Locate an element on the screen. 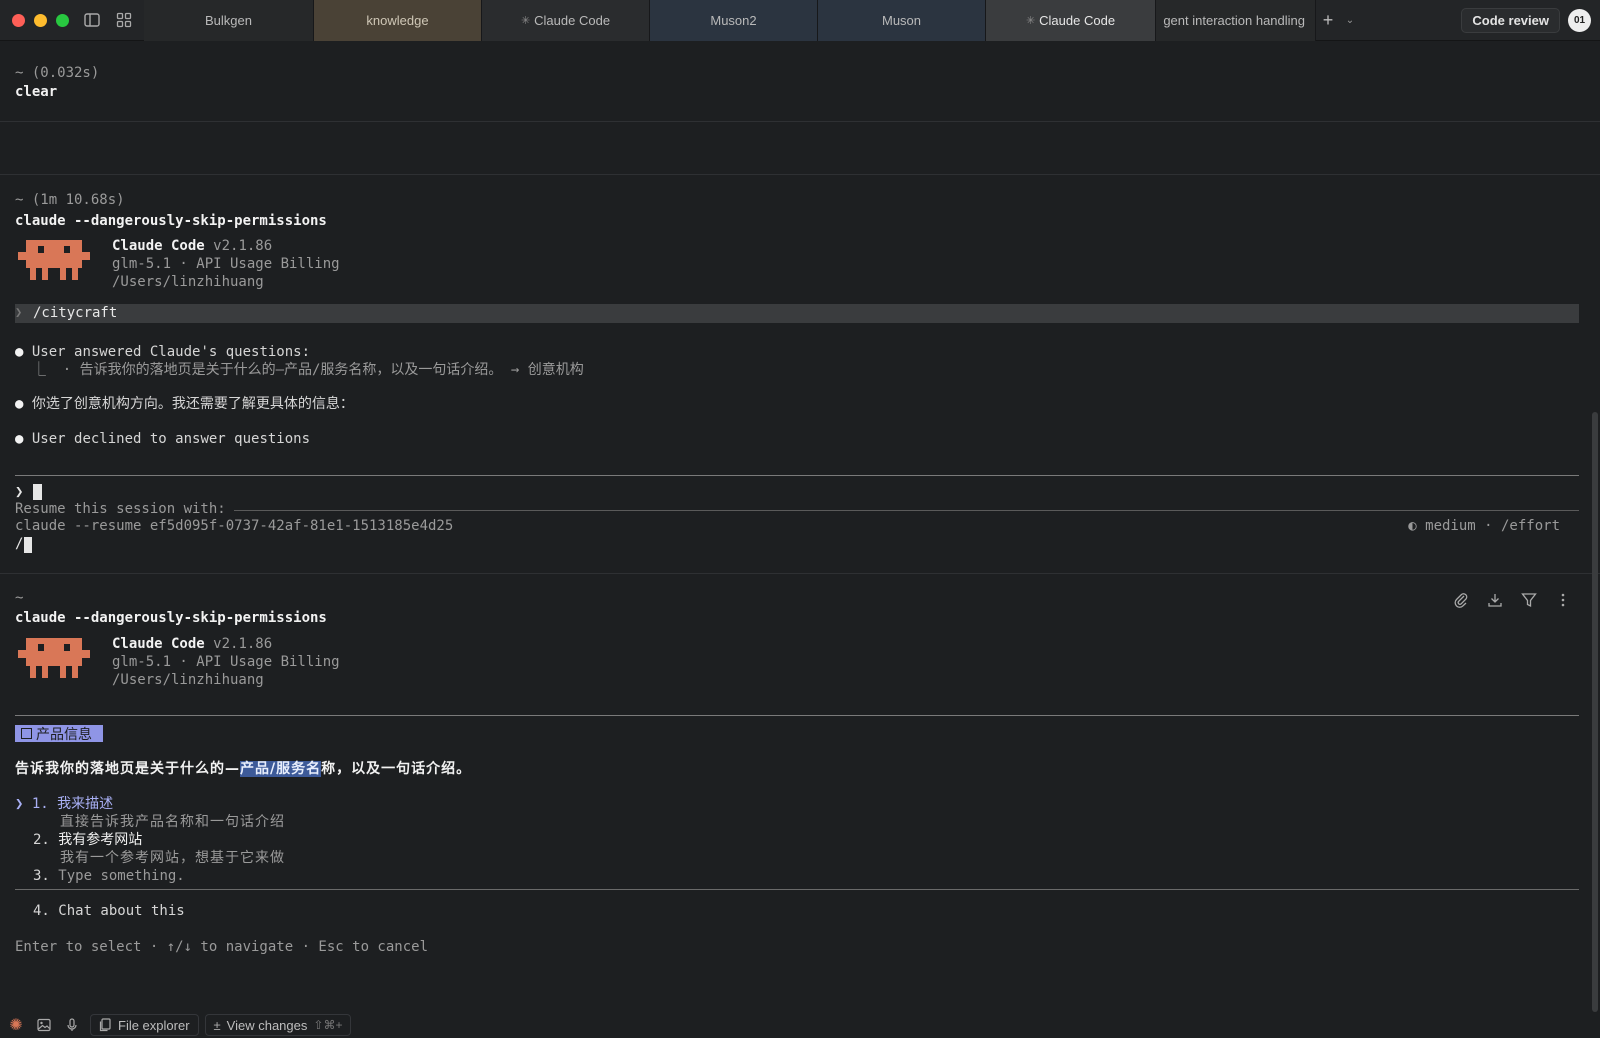  selected-text: 产品/服务名 is located at coordinates (281, 769).